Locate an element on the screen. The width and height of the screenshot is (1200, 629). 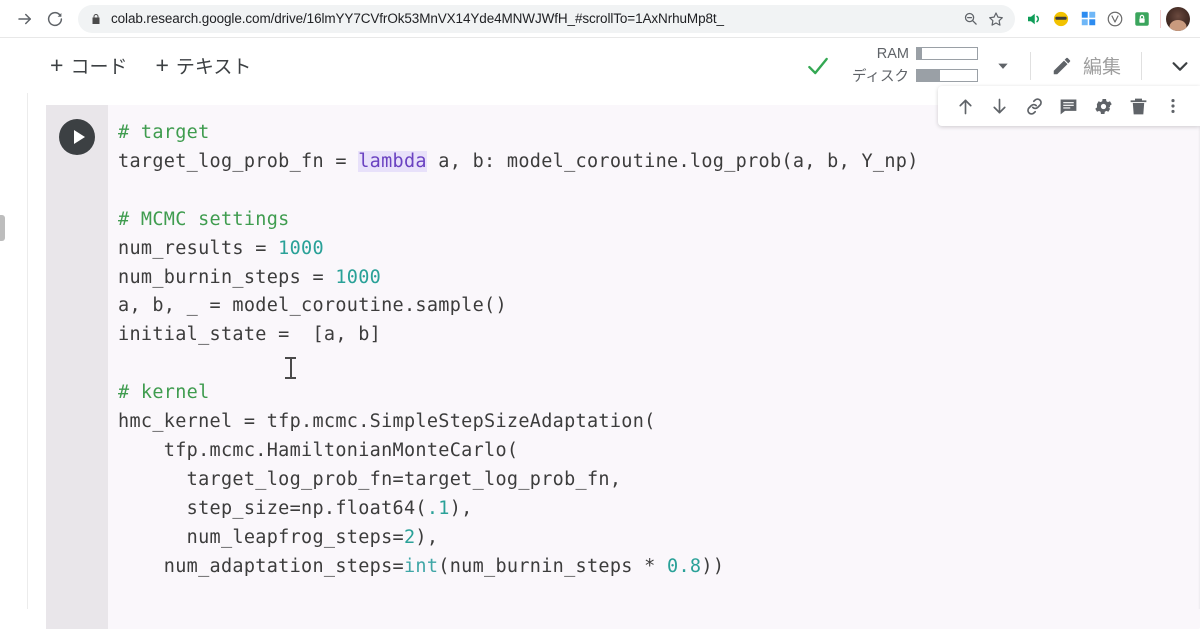
green-check-icon is located at coordinates (818, 66).